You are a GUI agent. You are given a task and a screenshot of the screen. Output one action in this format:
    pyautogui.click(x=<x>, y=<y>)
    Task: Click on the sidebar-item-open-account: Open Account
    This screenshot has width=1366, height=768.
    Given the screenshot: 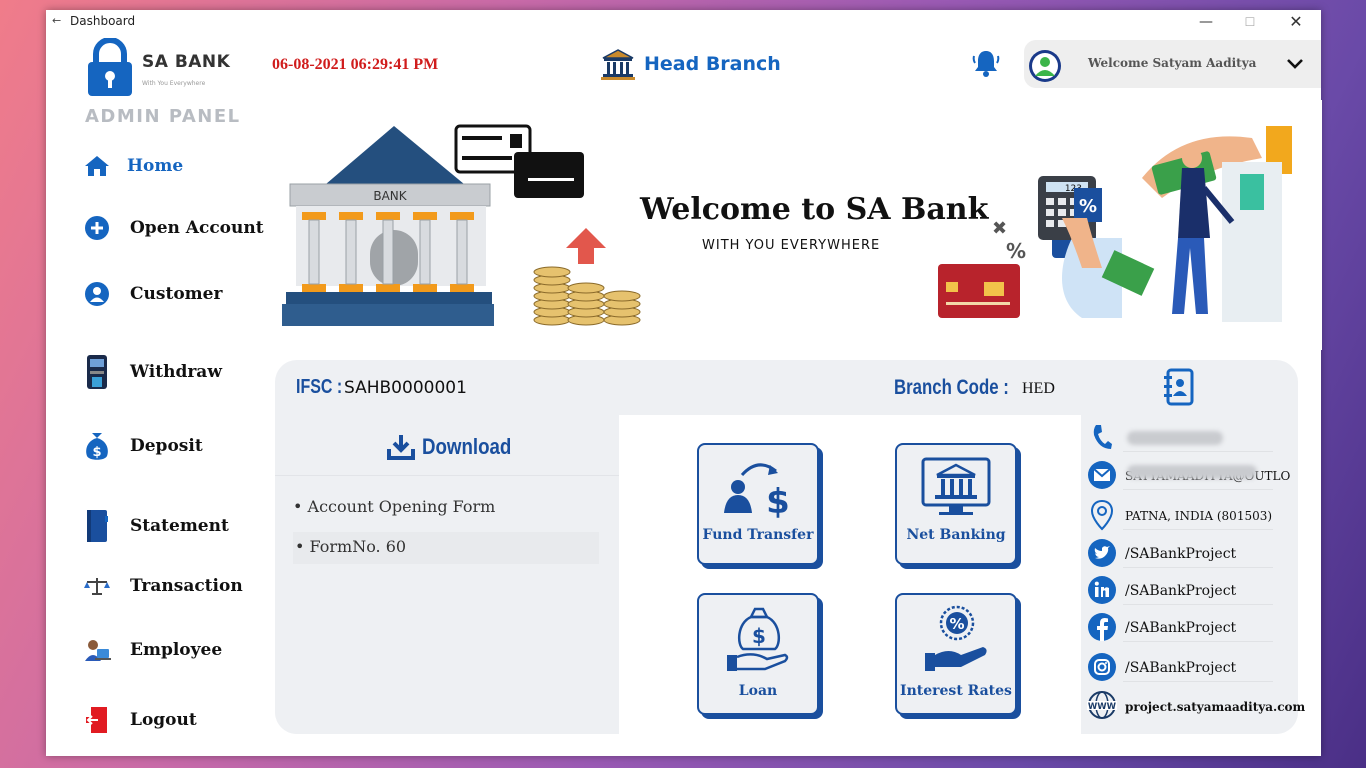 What is the action you would take?
    pyautogui.click(x=177, y=228)
    